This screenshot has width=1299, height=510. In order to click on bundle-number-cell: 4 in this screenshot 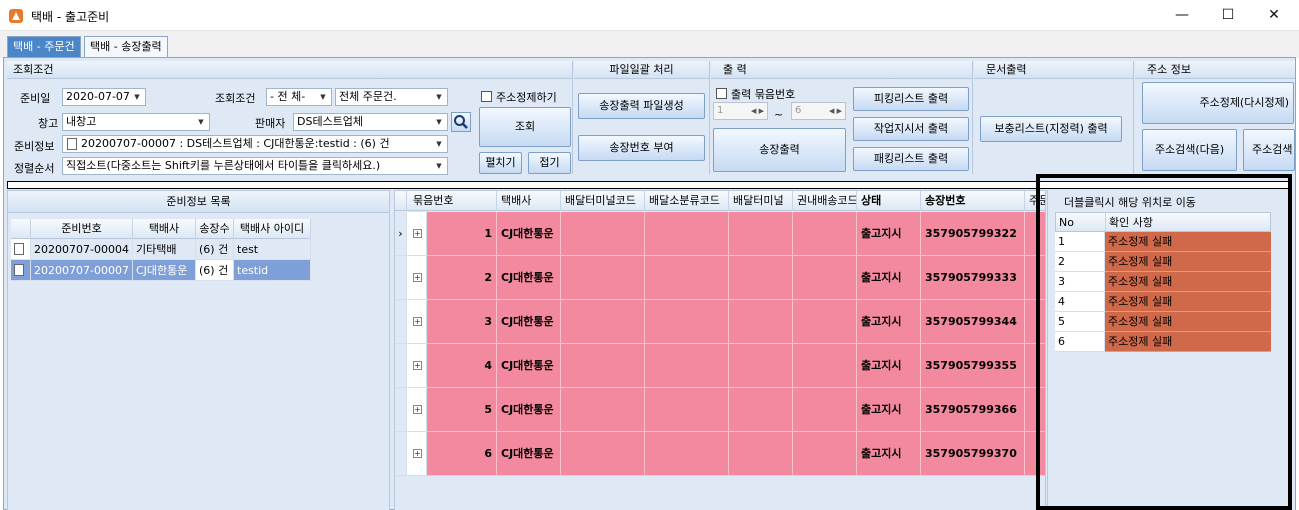, I will do `click(462, 366)`.